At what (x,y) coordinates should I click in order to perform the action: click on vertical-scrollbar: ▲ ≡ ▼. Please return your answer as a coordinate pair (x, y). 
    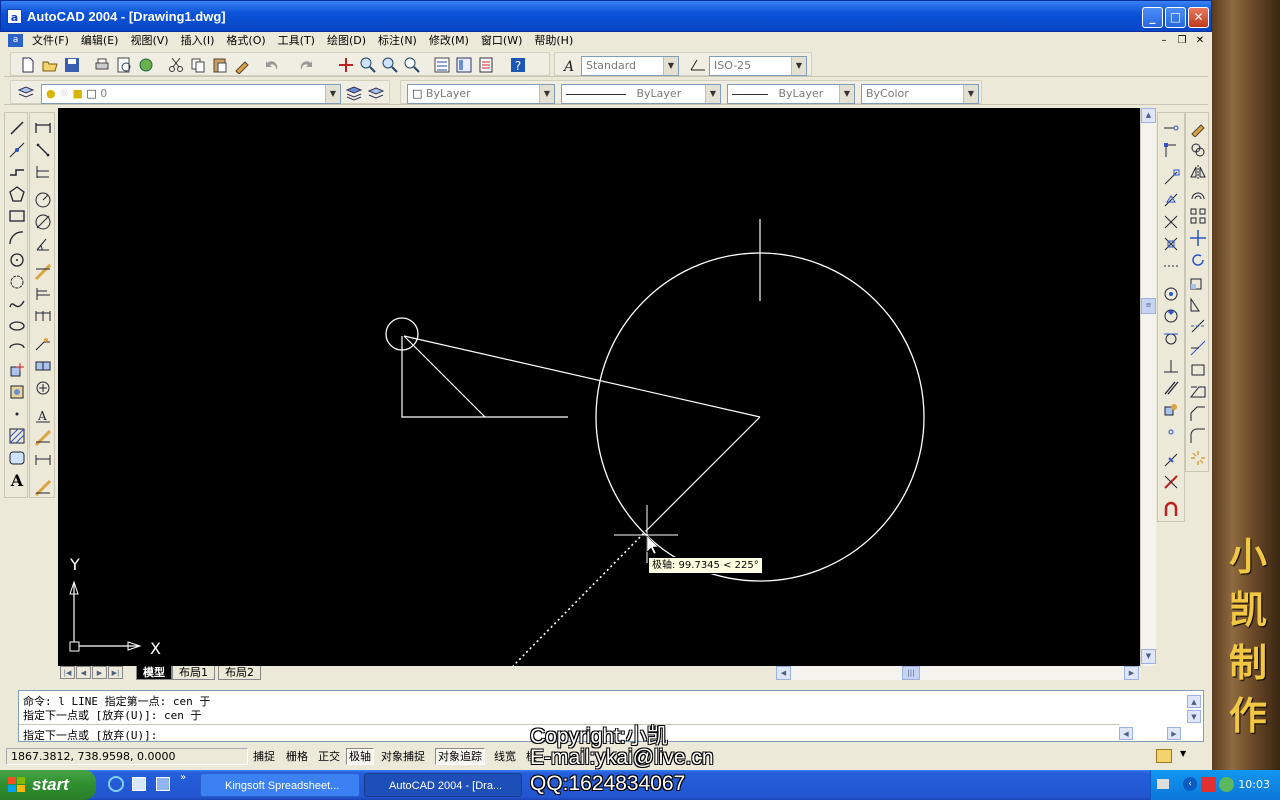
    Looking at the image, I should click on (1148, 387).